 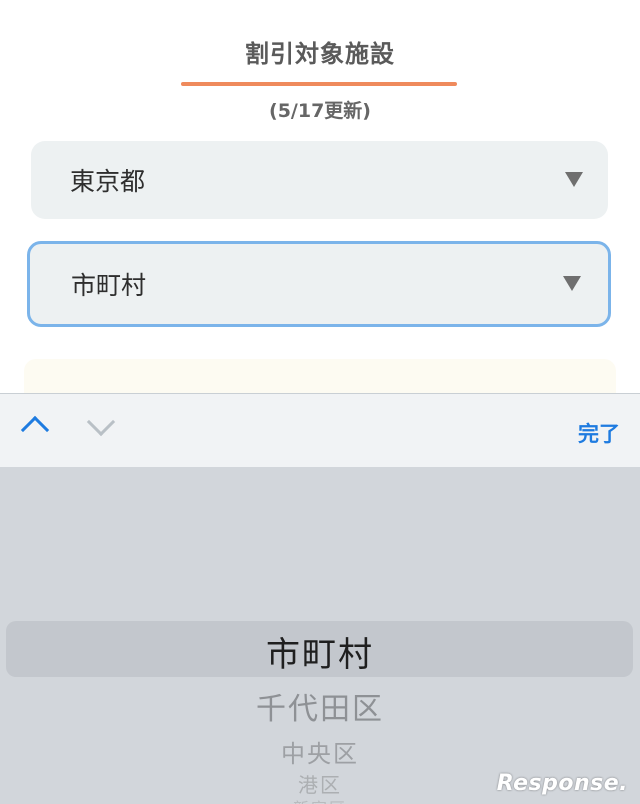 What do you see at coordinates (320, 54) in the screenshot?
I see `page-title: 割引対象施設` at bounding box center [320, 54].